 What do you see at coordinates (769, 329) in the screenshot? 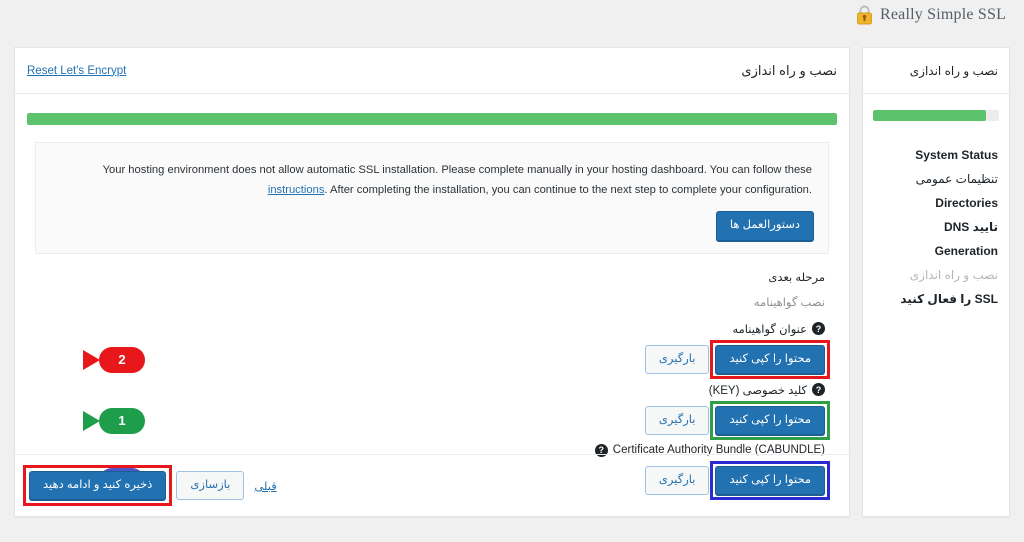
I see `field-label-certificate-text: عنوان گواهینامه` at bounding box center [769, 329].